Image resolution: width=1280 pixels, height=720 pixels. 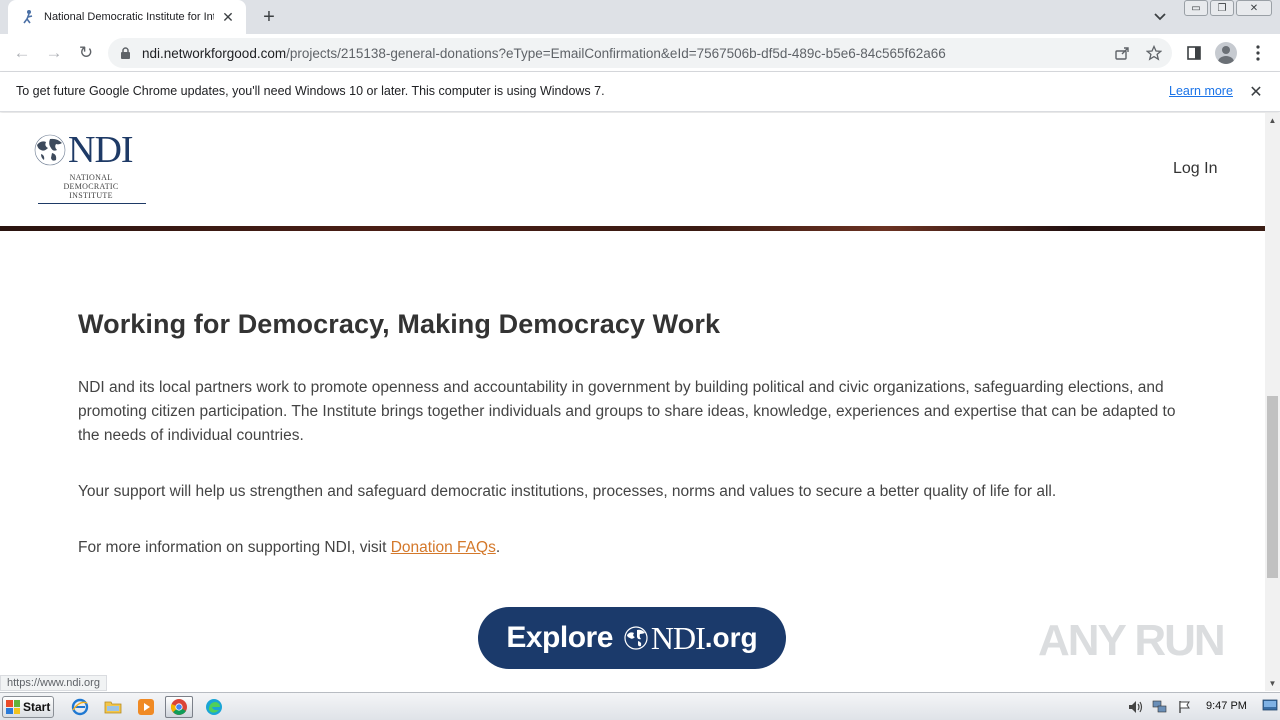 What do you see at coordinates (1272, 683) in the screenshot?
I see `scroll-down-arrow-icon: ▼` at bounding box center [1272, 683].